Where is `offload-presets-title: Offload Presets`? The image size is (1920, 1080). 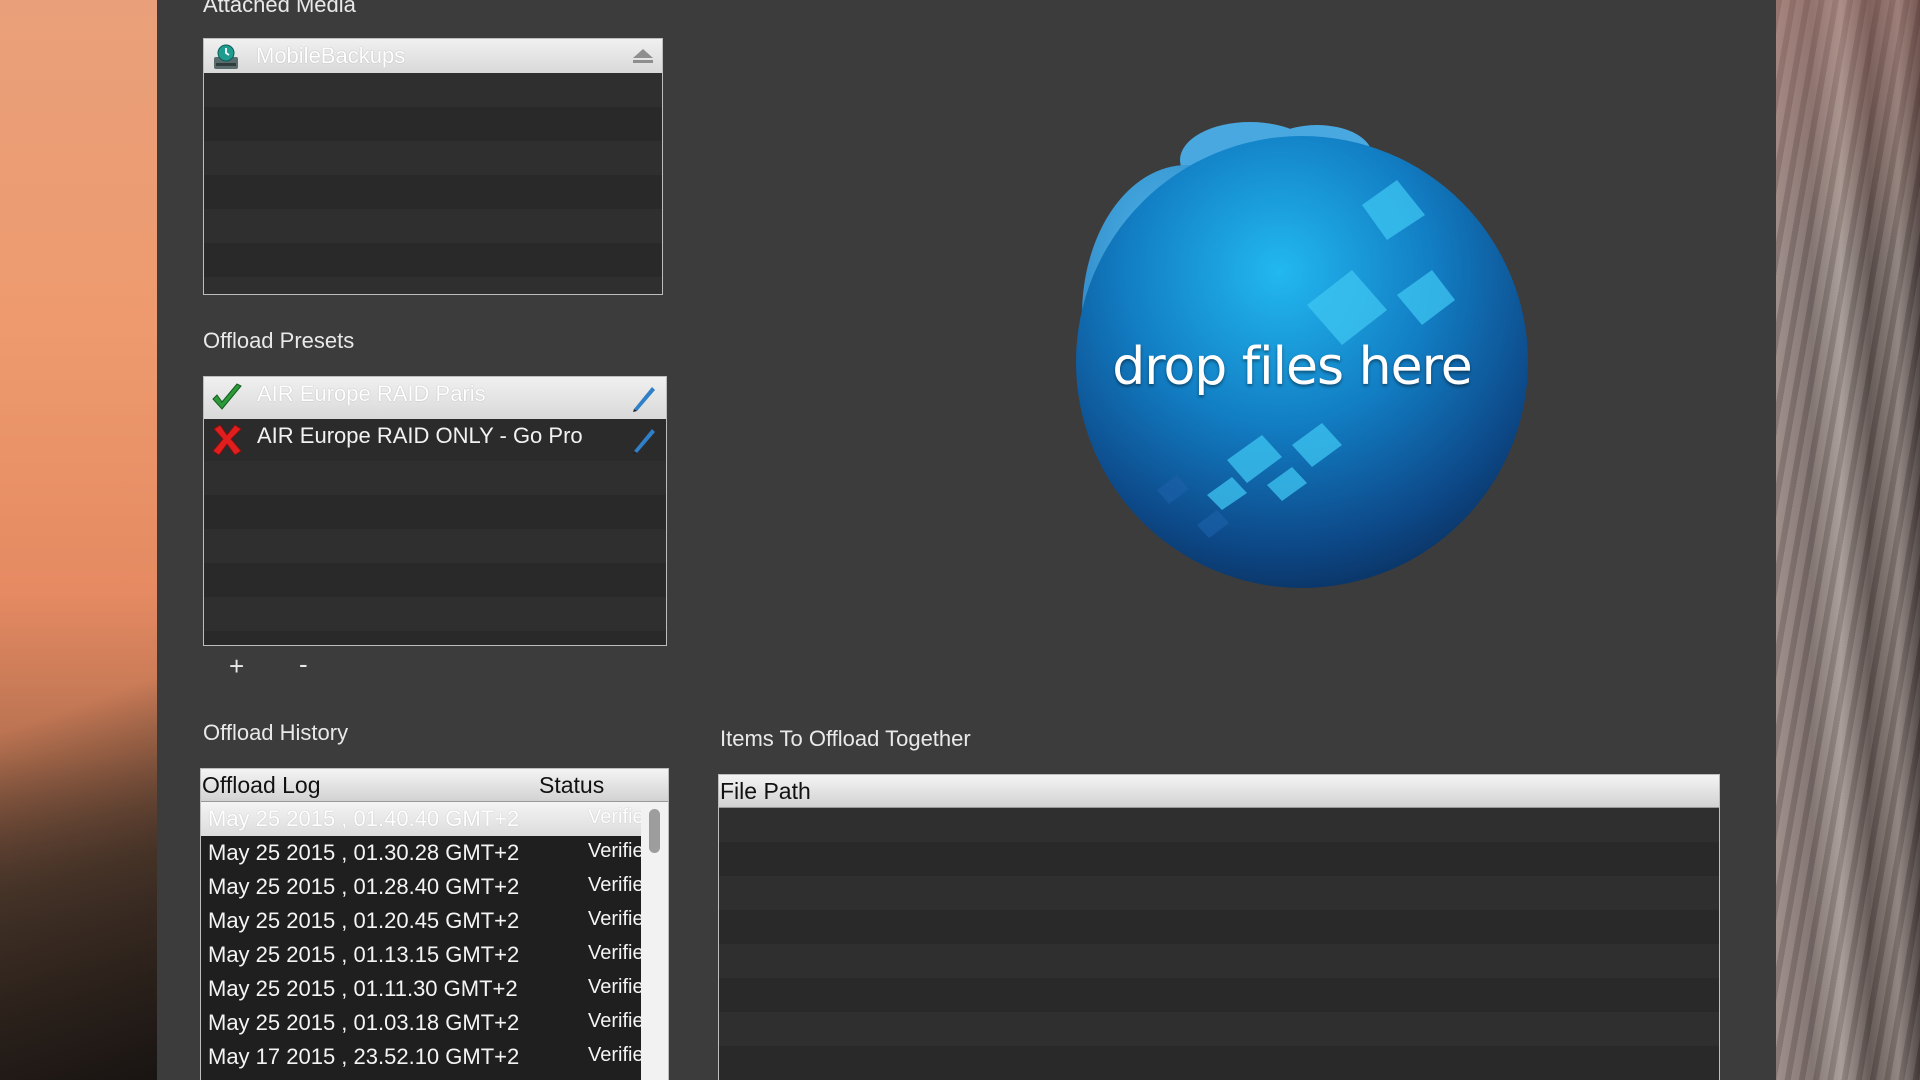
offload-presets-title: Offload Presets is located at coordinates (279, 340).